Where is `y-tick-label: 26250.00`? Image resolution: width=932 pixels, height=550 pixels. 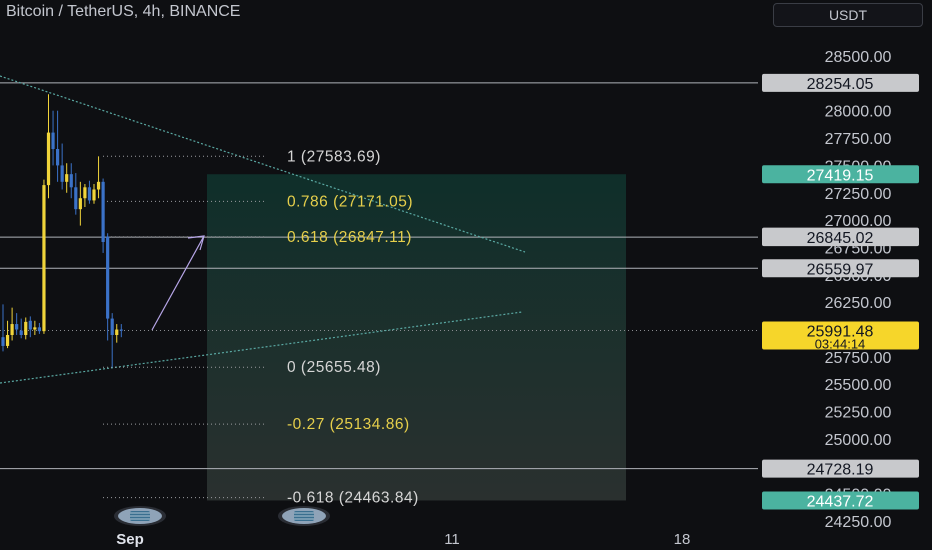
y-tick-label: 26250.00 is located at coordinates (858, 303).